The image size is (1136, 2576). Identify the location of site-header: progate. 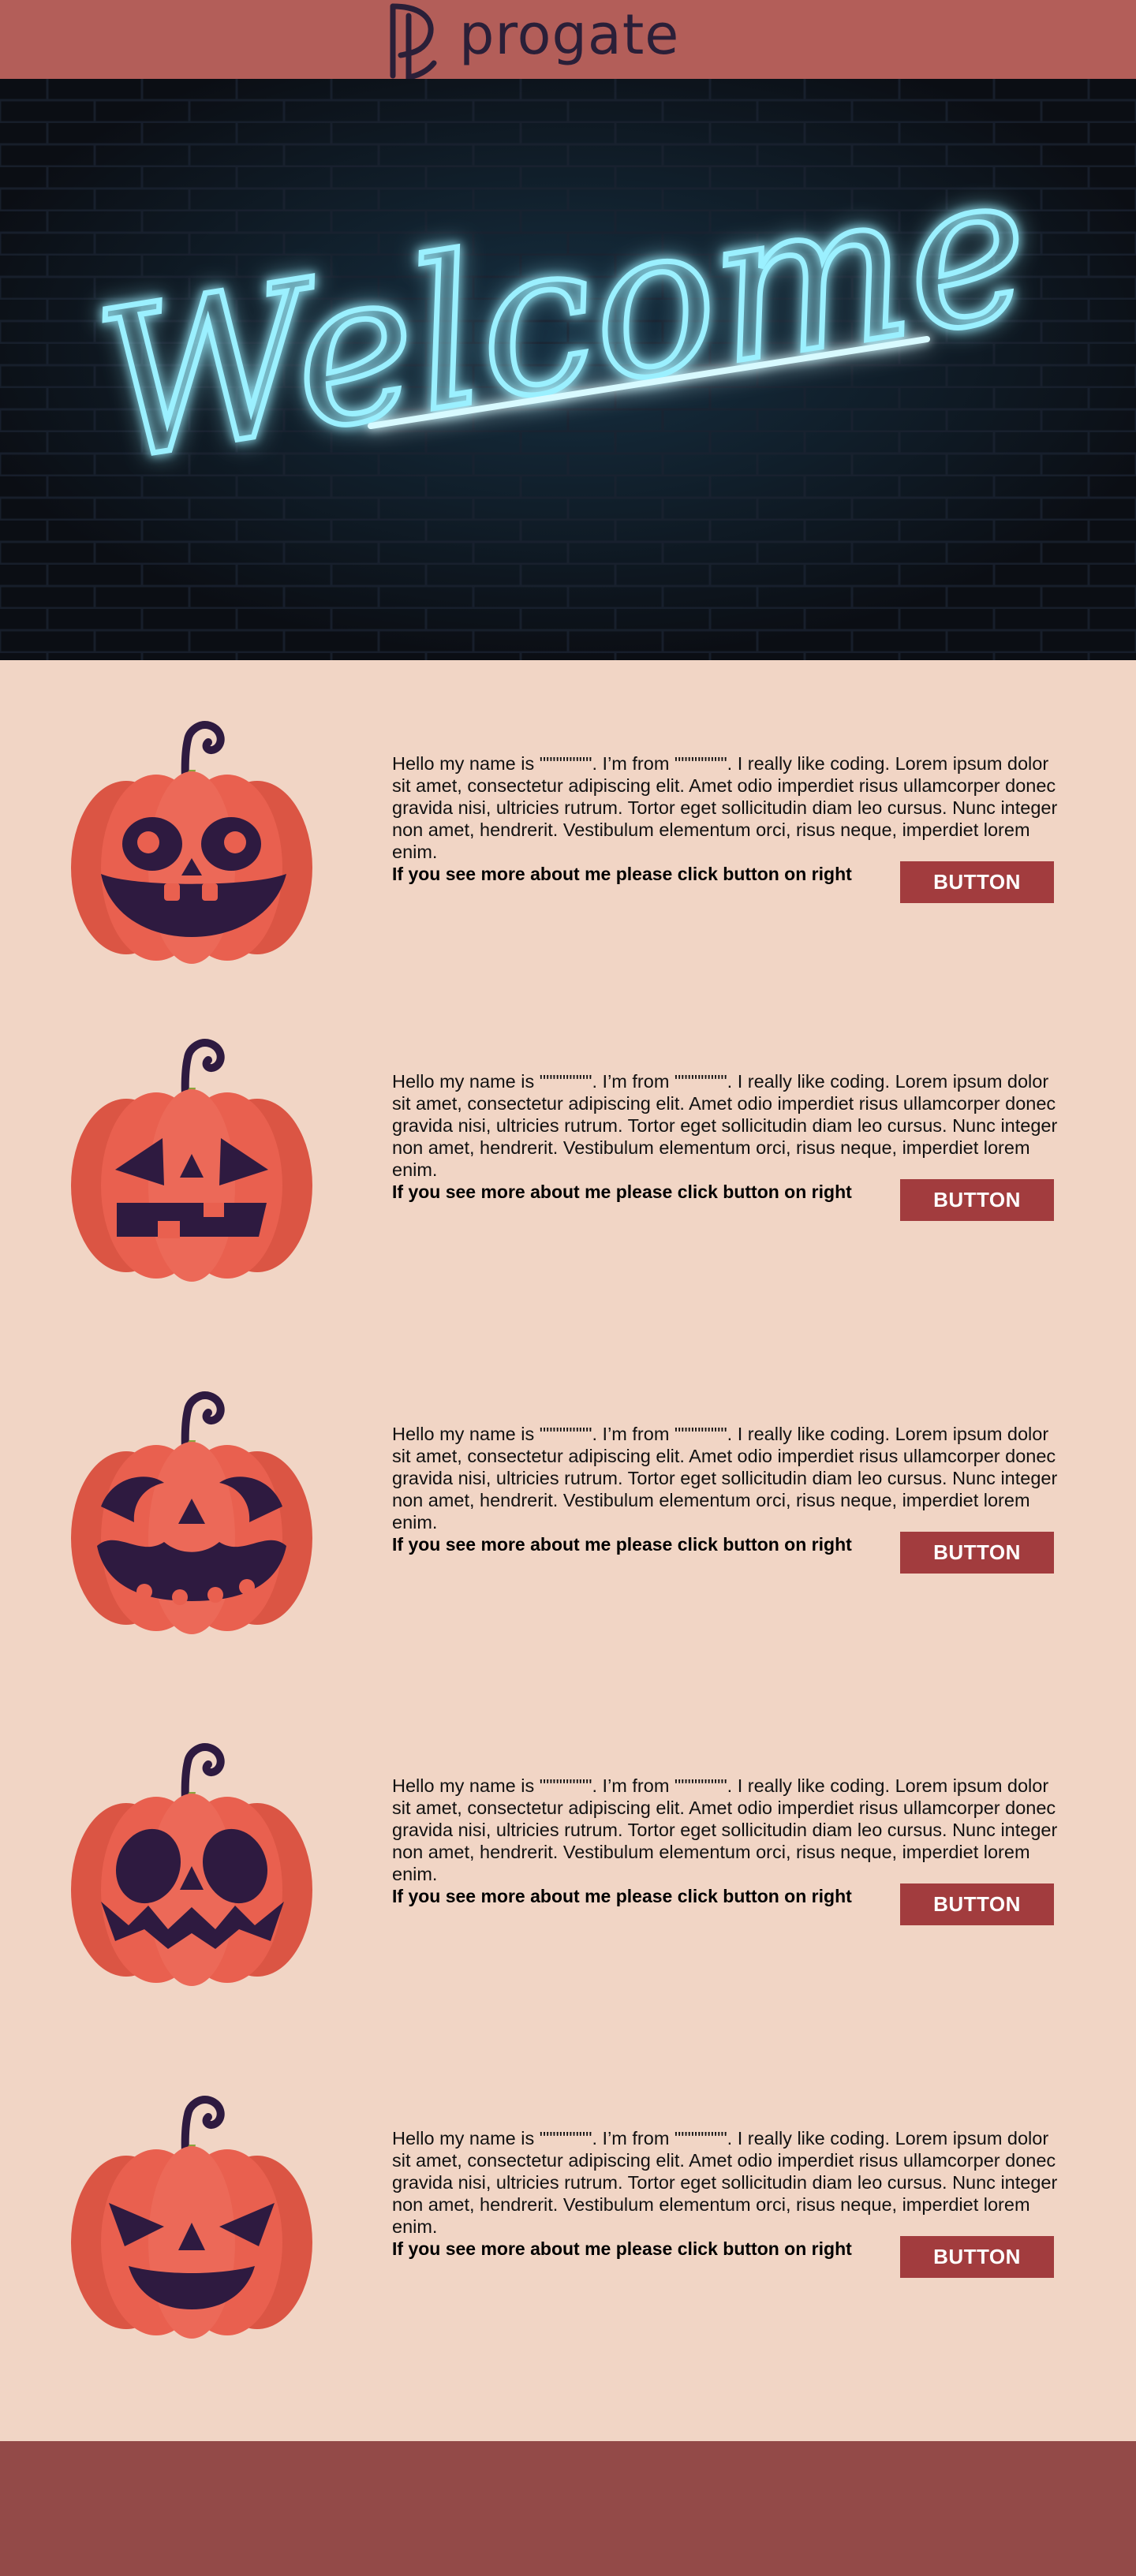
(568, 39).